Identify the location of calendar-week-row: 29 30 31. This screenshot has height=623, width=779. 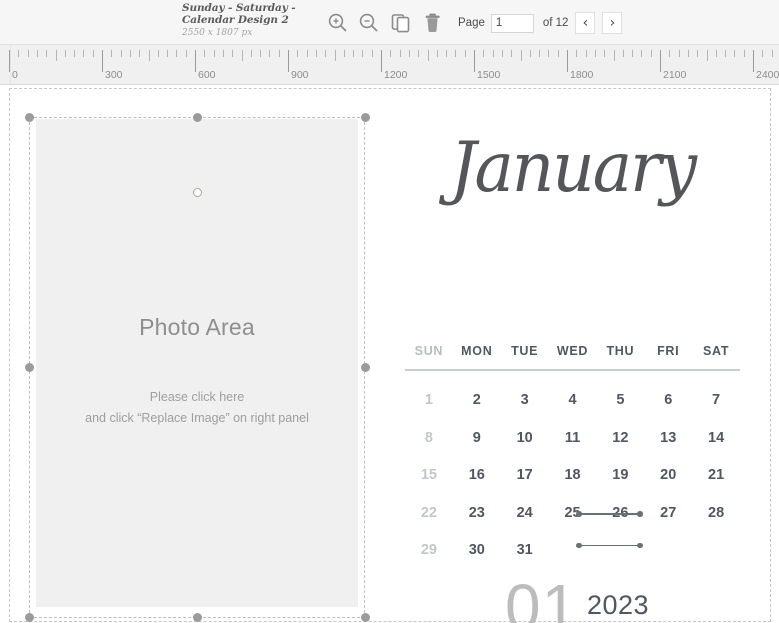
(572, 551).